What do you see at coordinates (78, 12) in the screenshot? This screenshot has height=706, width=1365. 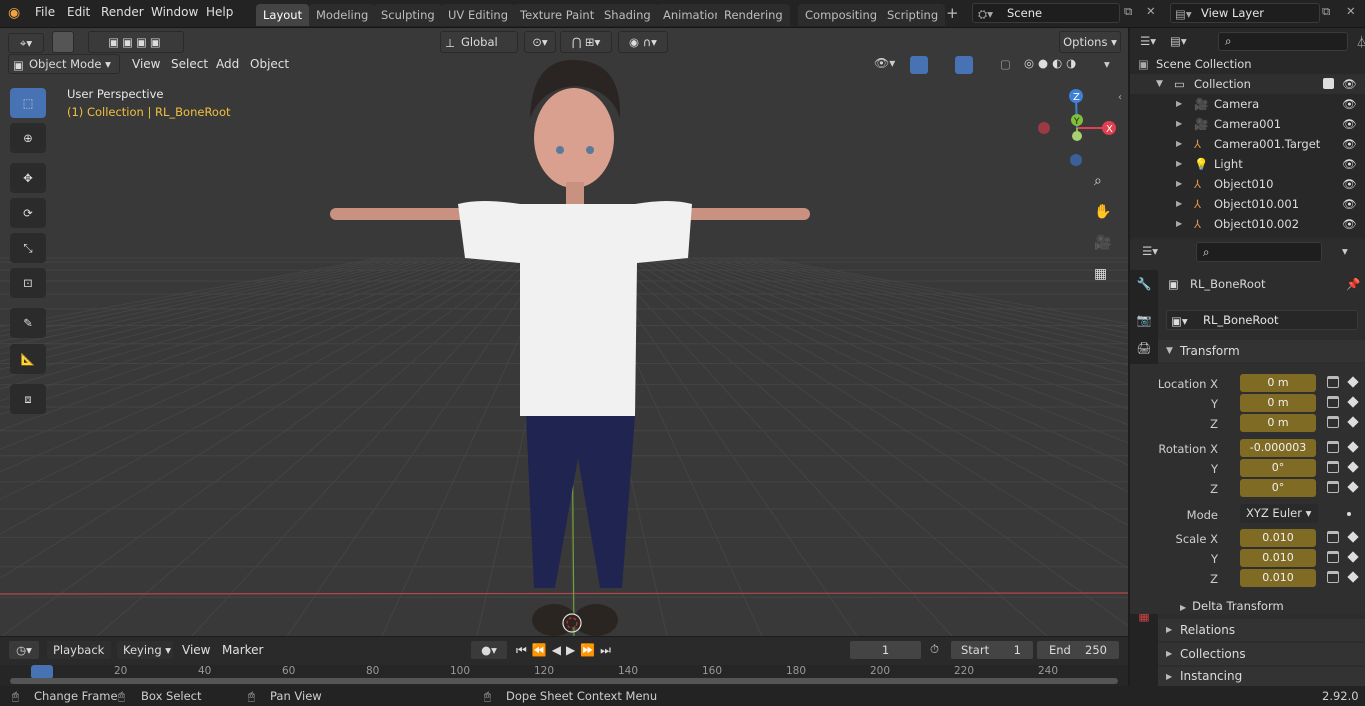 I see `menu-edit: Edit` at bounding box center [78, 12].